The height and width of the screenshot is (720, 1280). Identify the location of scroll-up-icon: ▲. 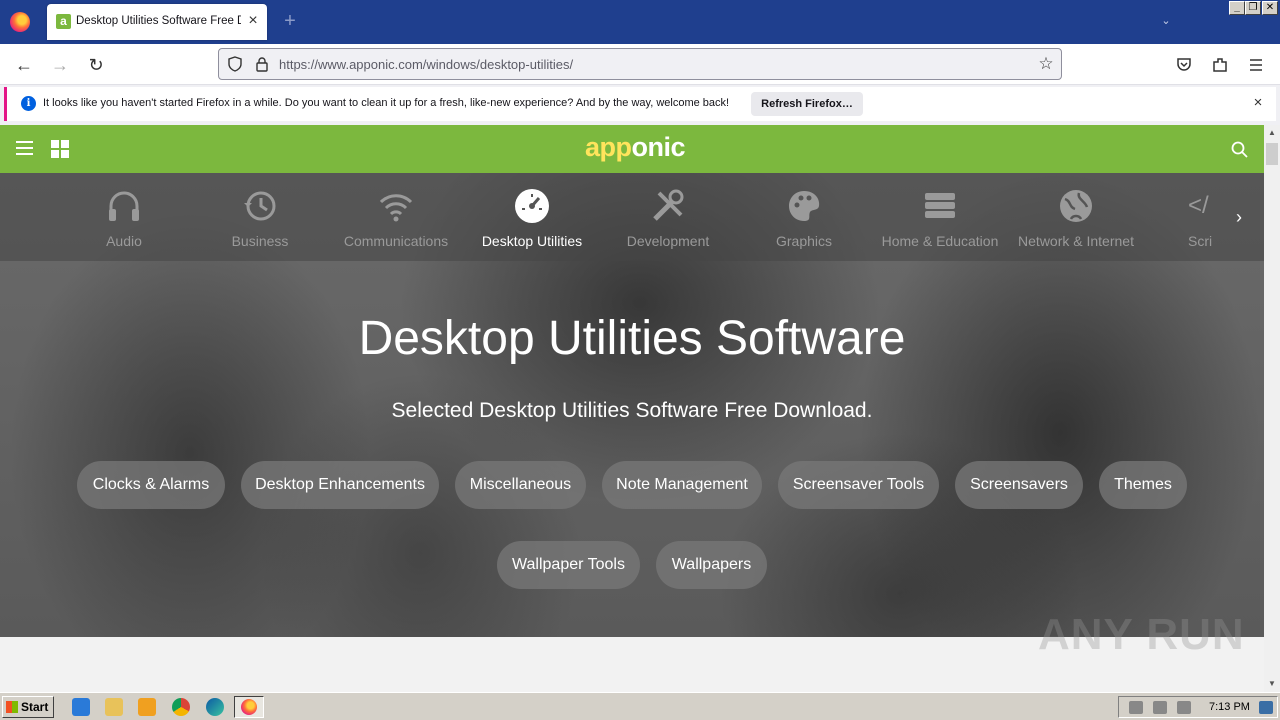
(1272, 133).